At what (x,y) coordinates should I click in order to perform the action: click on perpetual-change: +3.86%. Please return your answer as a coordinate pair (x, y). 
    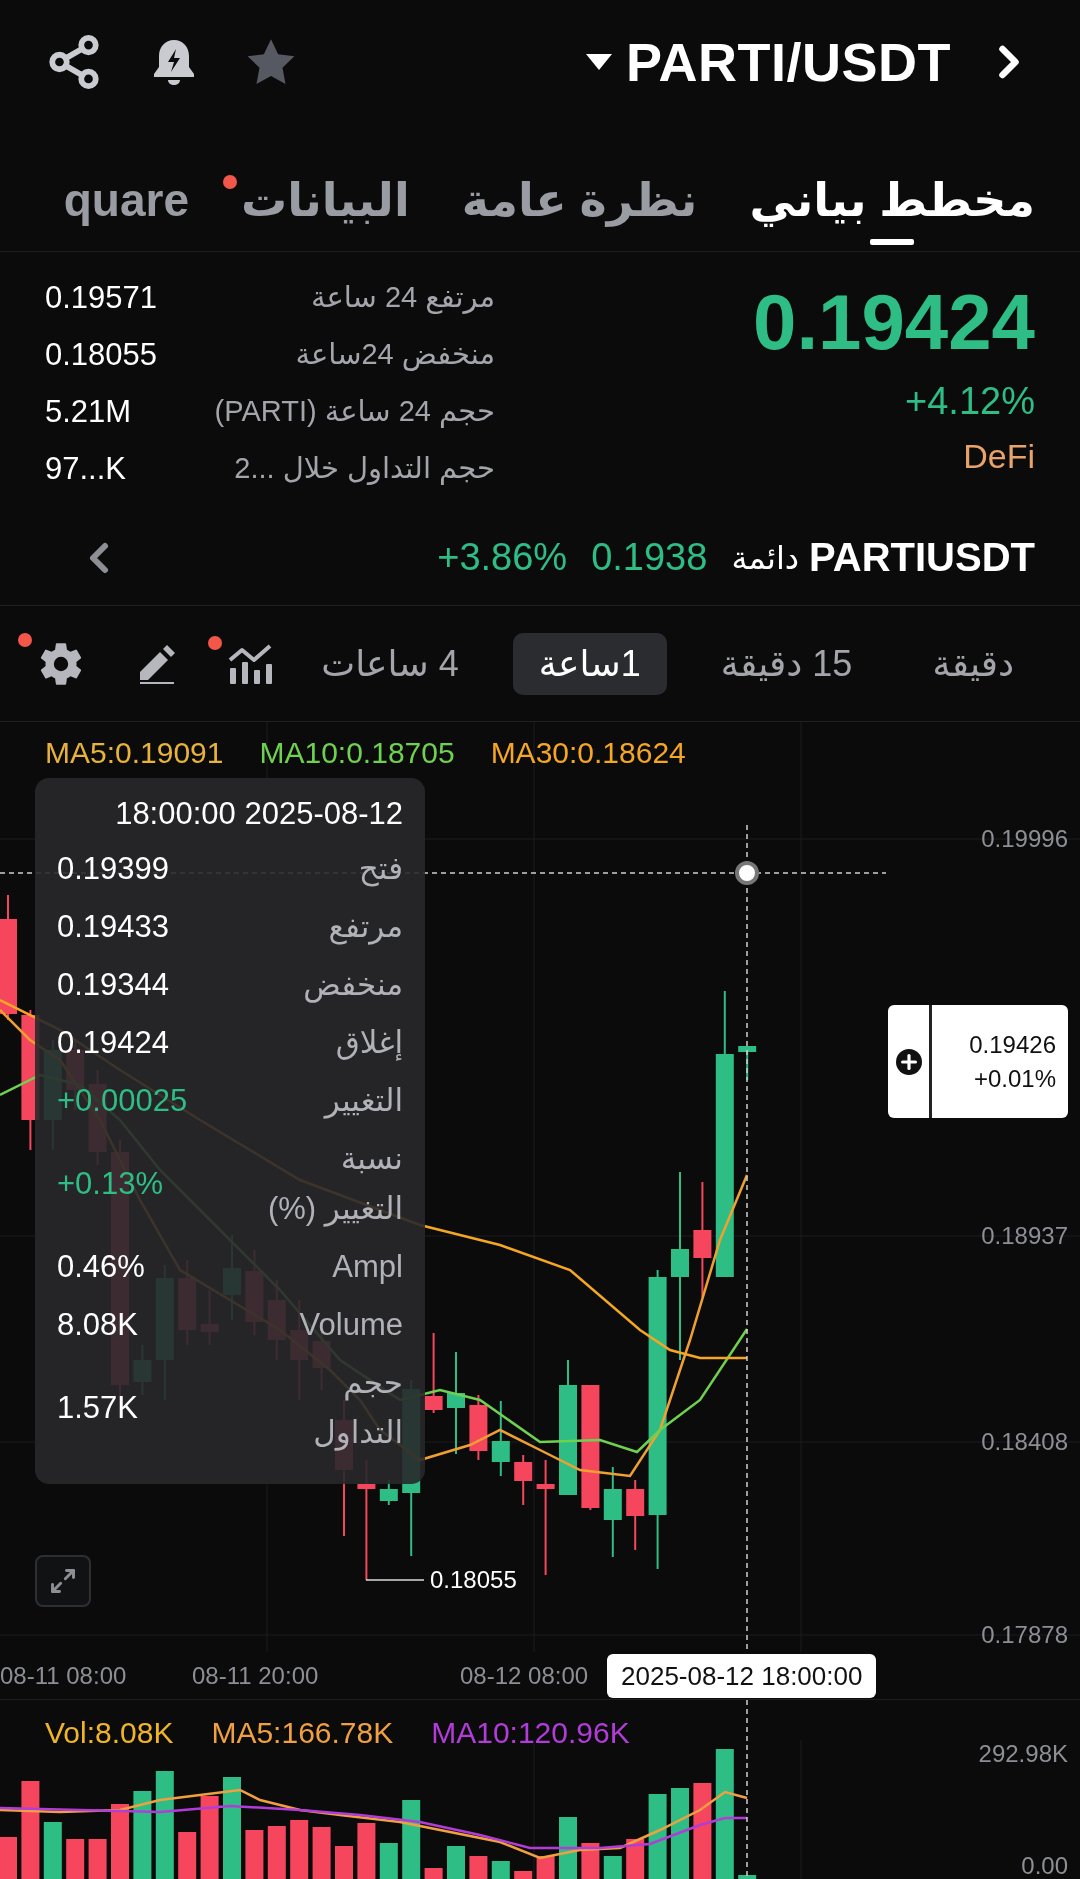
    Looking at the image, I should click on (502, 557).